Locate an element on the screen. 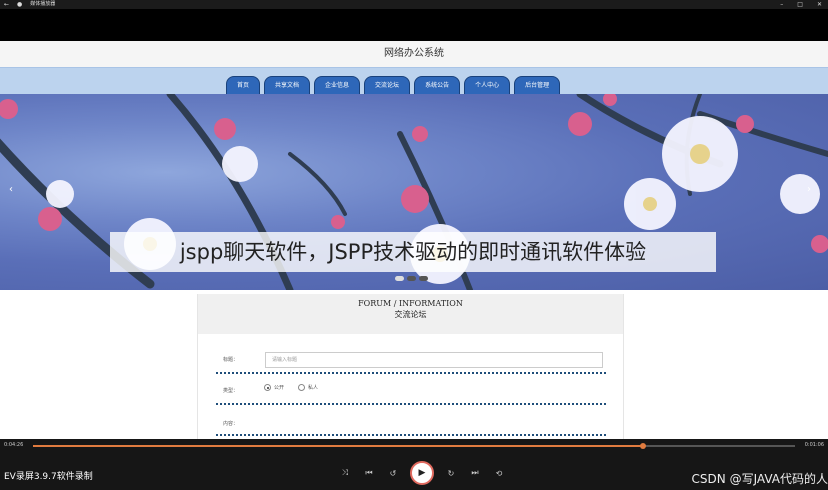 The height and width of the screenshot is (490, 828). next-icon: ⏭ is located at coordinates (475, 473).